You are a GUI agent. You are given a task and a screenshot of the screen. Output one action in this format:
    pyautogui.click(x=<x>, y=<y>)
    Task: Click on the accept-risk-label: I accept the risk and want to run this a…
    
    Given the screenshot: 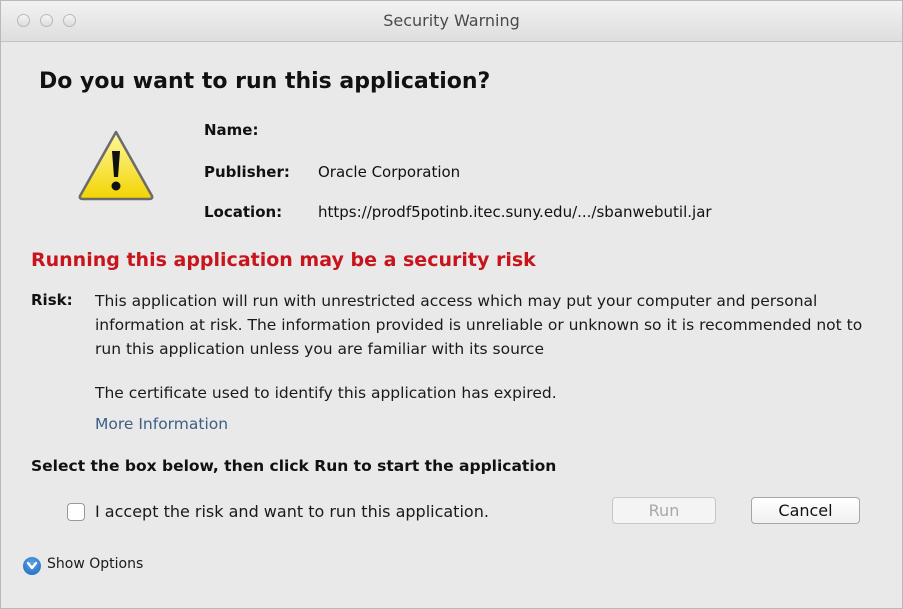 What is the action you would take?
    pyautogui.click(x=292, y=511)
    